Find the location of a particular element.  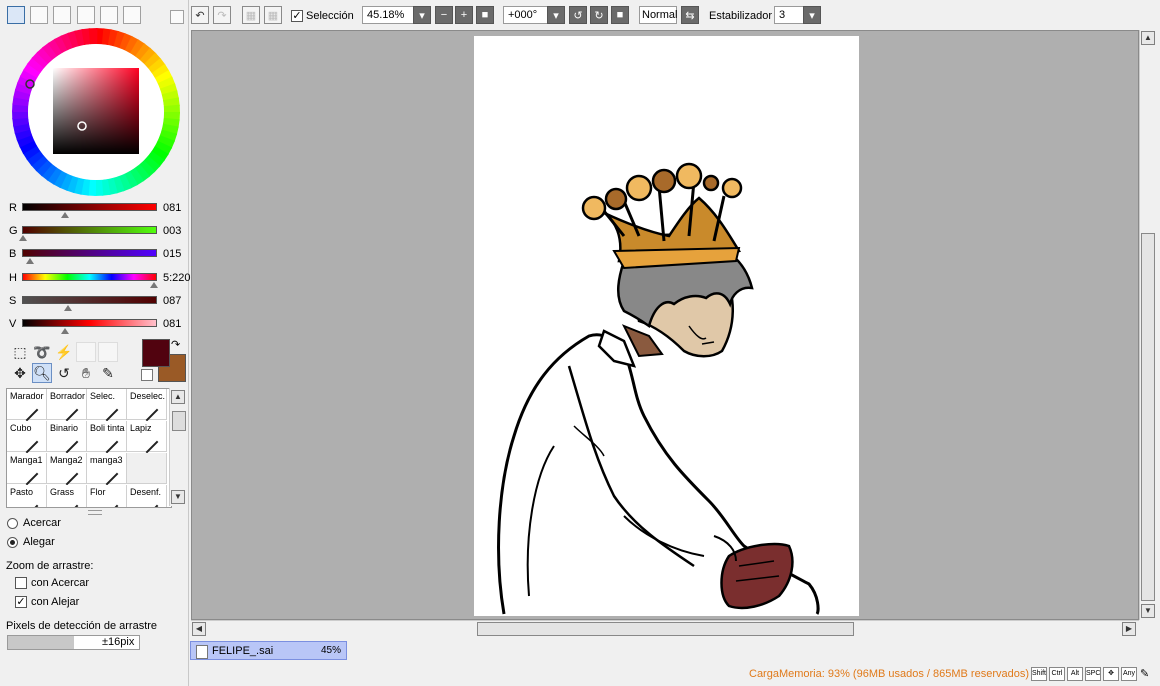

slider-h: H 5:220 is located at coordinates (98, 282).